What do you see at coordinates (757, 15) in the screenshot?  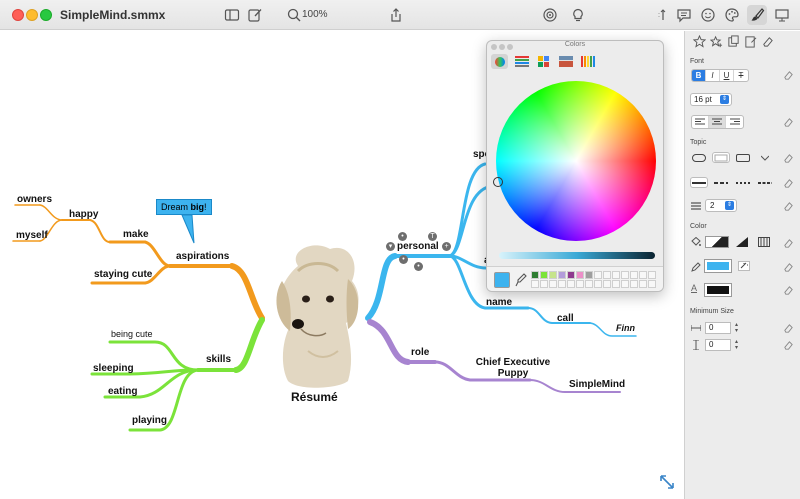 I see `style-brush-icon` at bounding box center [757, 15].